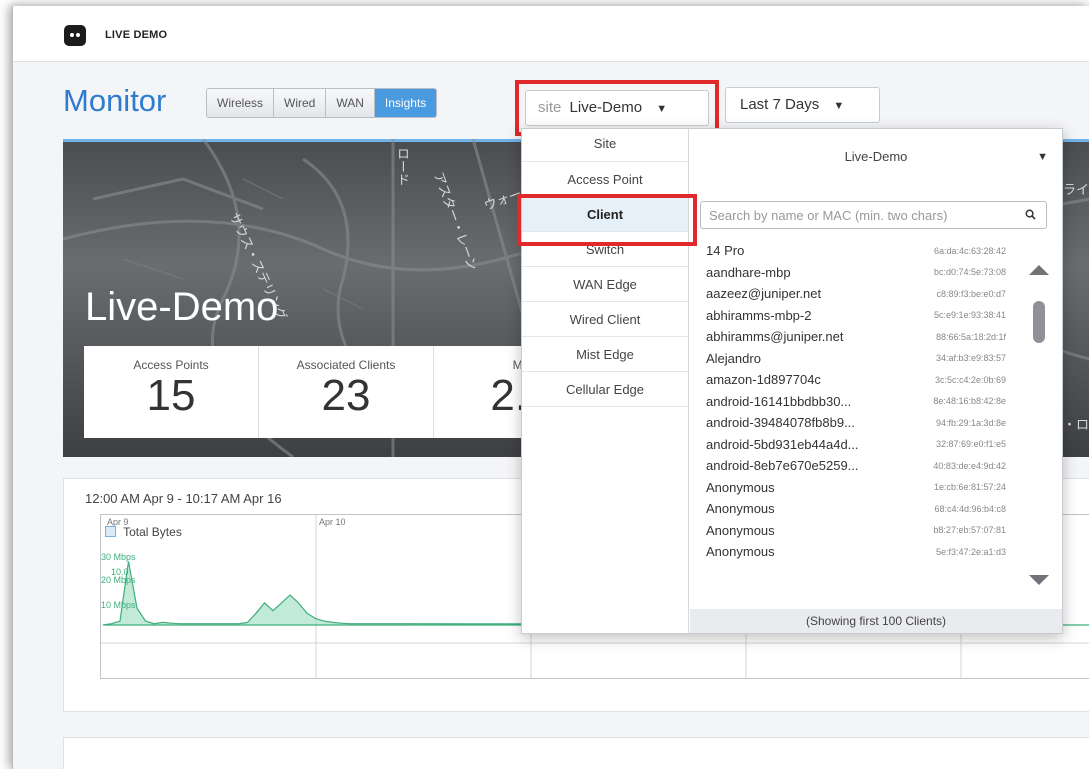 The image size is (1089, 769). Describe the element at coordinates (1076, 424) in the screenshot. I see `map-label: ・ロ` at that location.